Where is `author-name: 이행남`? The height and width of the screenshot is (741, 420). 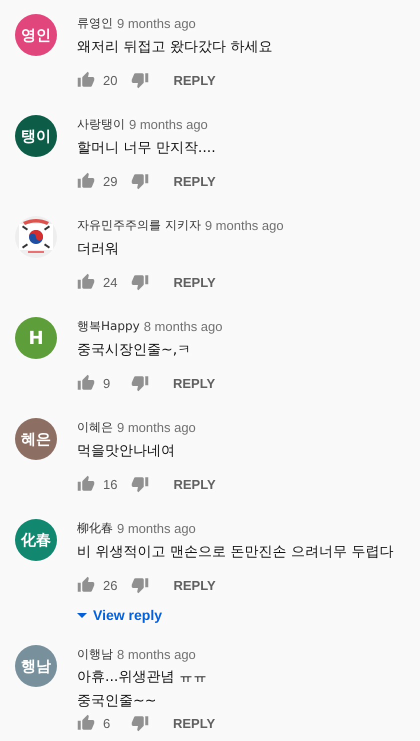 author-name: 이행남 is located at coordinates (95, 654).